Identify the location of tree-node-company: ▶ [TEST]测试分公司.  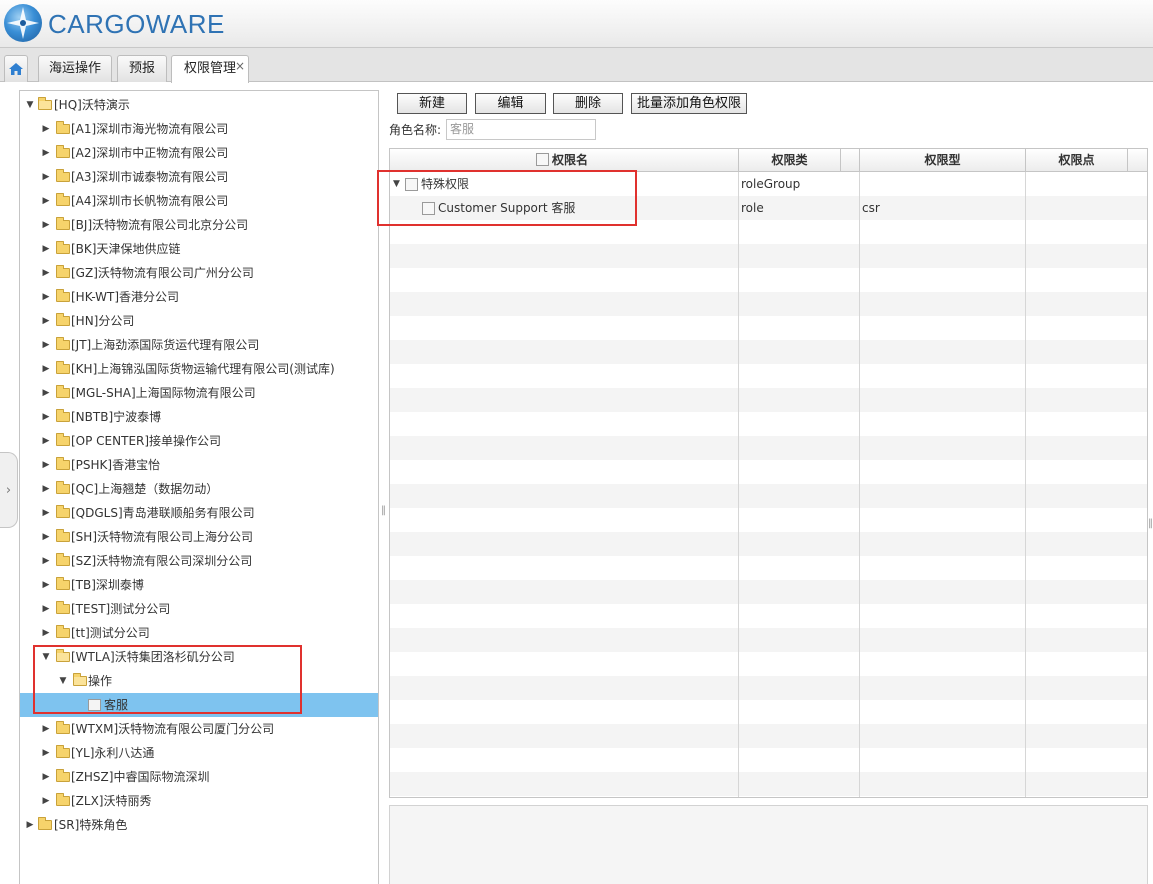
(199, 609).